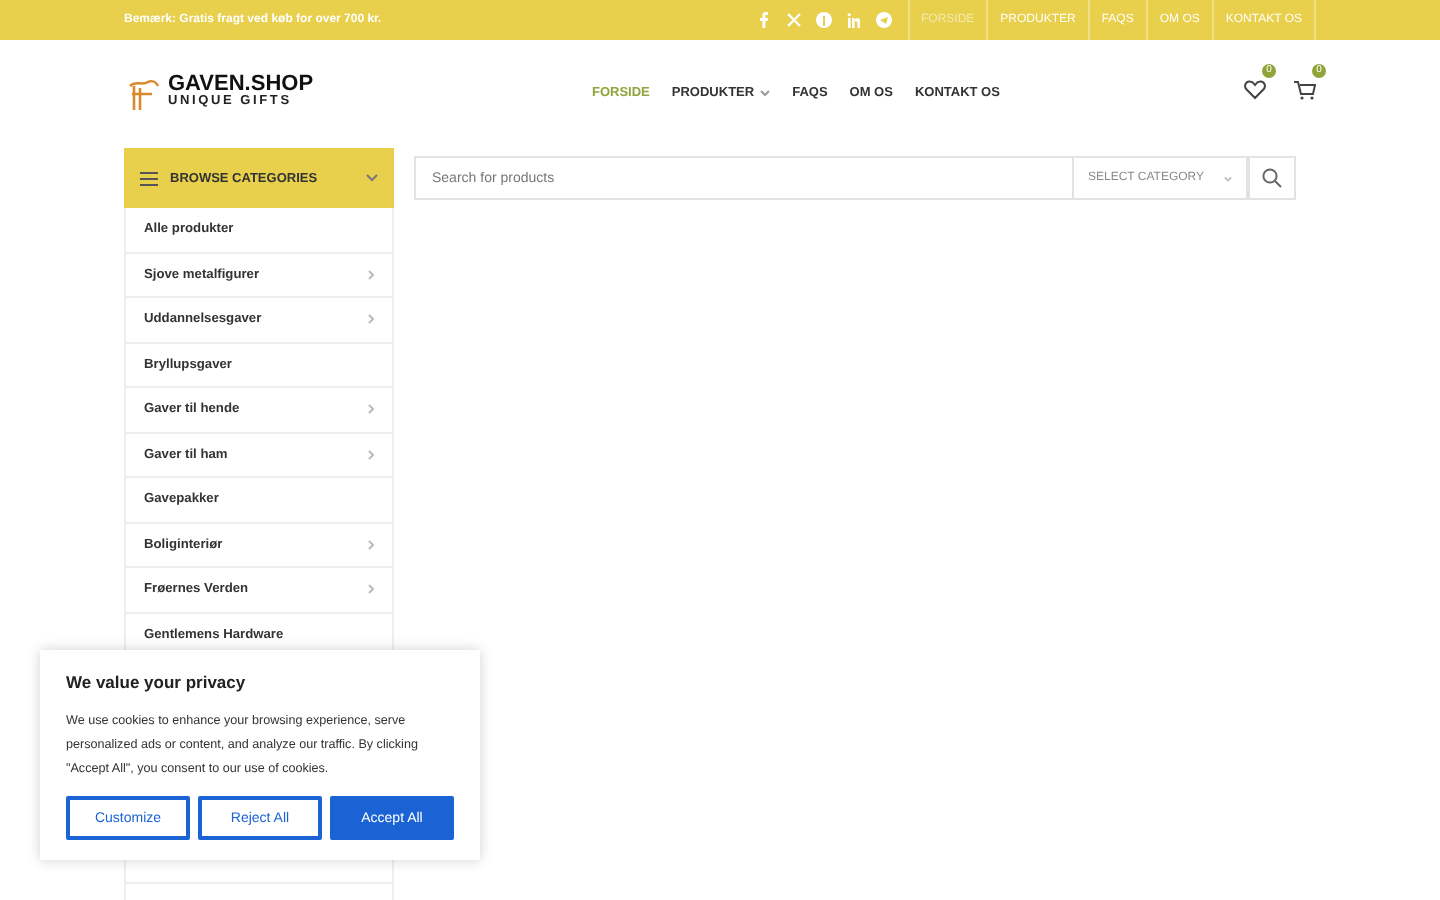 Image resolution: width=1440 pixels, height=900 pixels. What do you see at coordinates (1305, 90) in the screenshot?
I see `cart-icon` at bounding box center [1305, 90].